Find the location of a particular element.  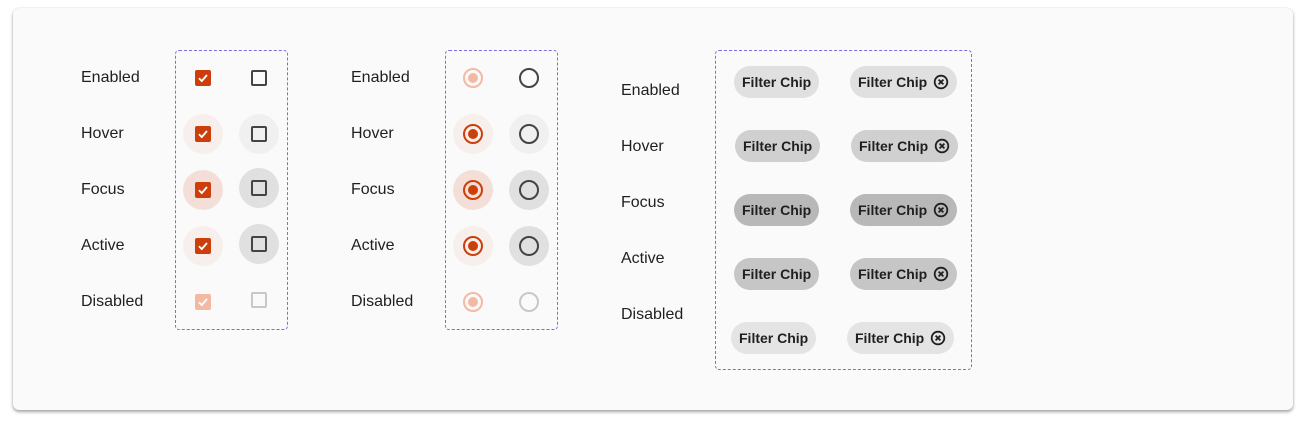

filter-chip-focus: Filter Chip is located at coordinates (777, 210).